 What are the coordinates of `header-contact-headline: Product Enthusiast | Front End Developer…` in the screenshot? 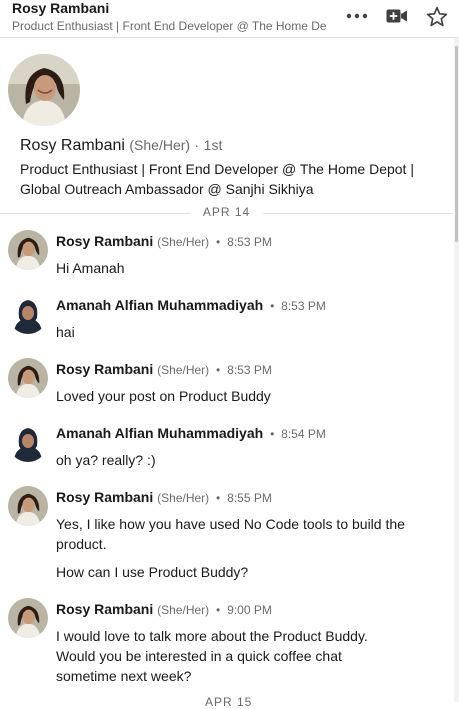 It's located at (169, 26).